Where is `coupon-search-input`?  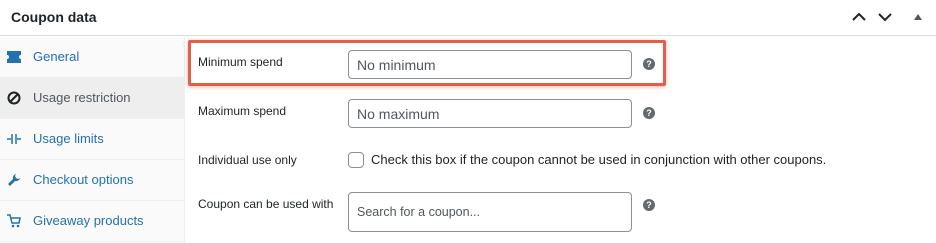 coupon-search-input is located at coordinates (490, 212).